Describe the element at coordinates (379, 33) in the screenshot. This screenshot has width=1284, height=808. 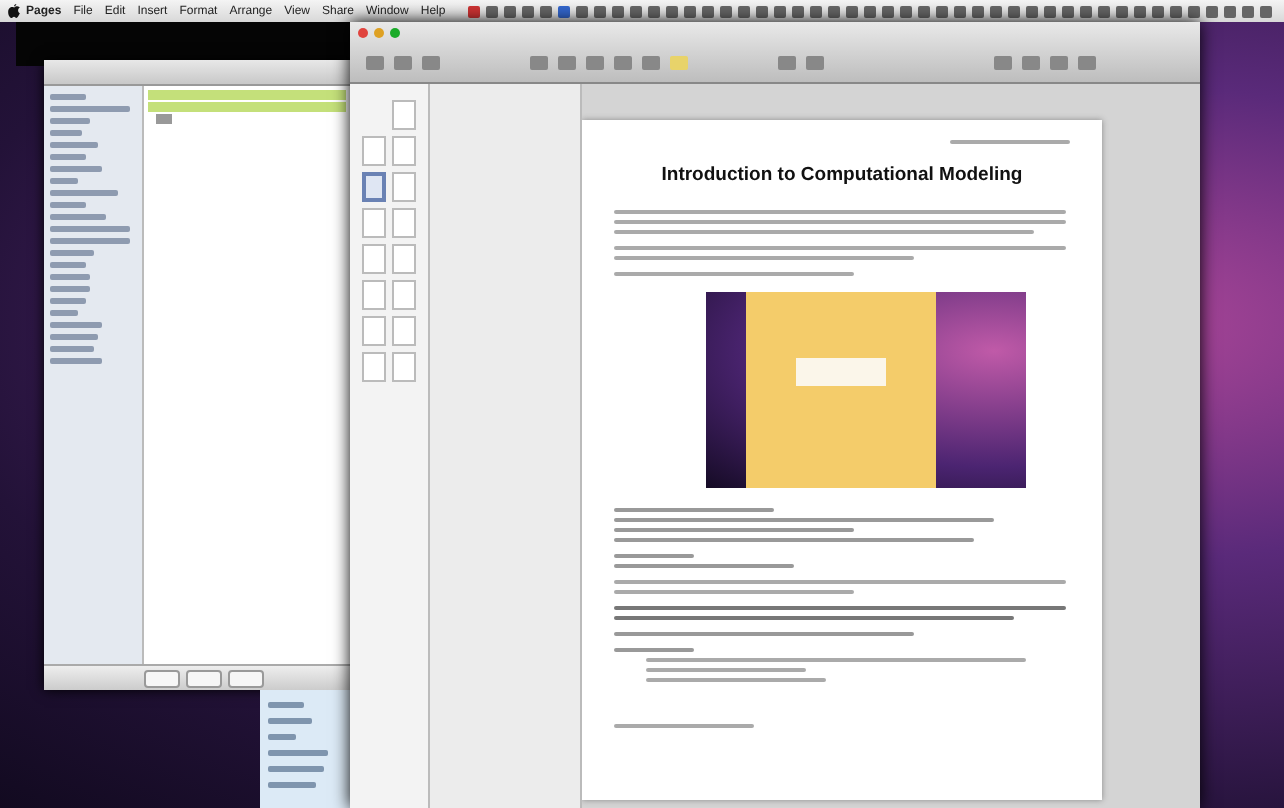
I see `minimize-button` at that location.